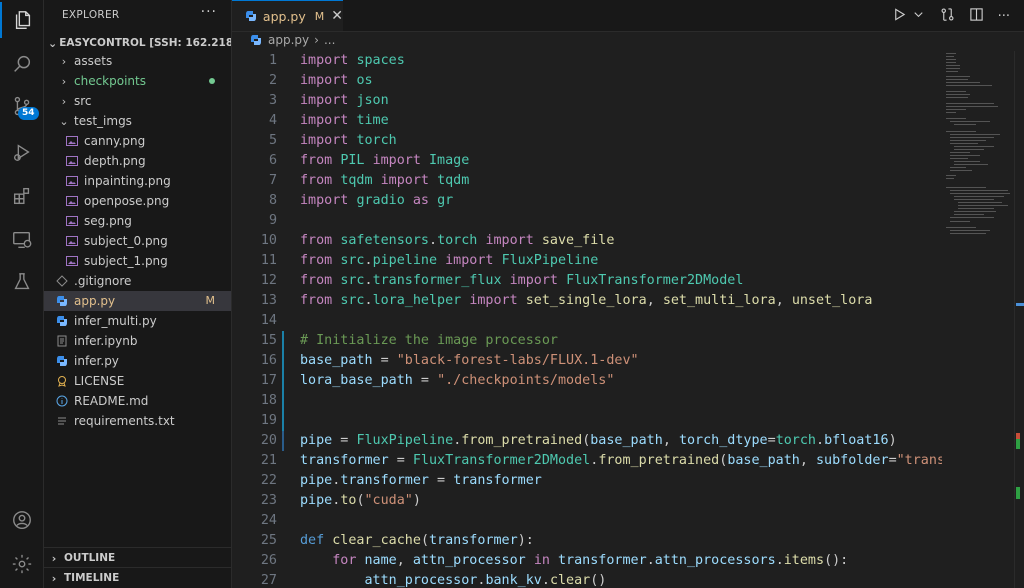 The image size is (1024, 588). Describe the element at coordinates (62, 341) in the screenshot. I see `notebook-file-icon` at that location.